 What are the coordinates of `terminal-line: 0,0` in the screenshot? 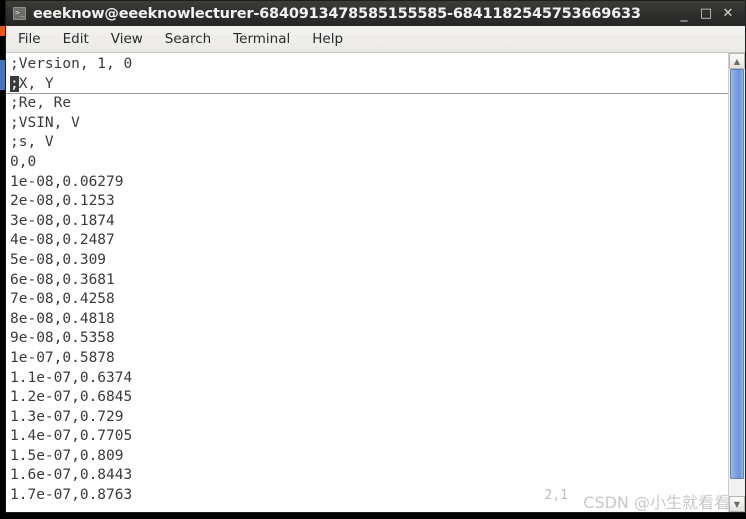 It's located at (23, 161).